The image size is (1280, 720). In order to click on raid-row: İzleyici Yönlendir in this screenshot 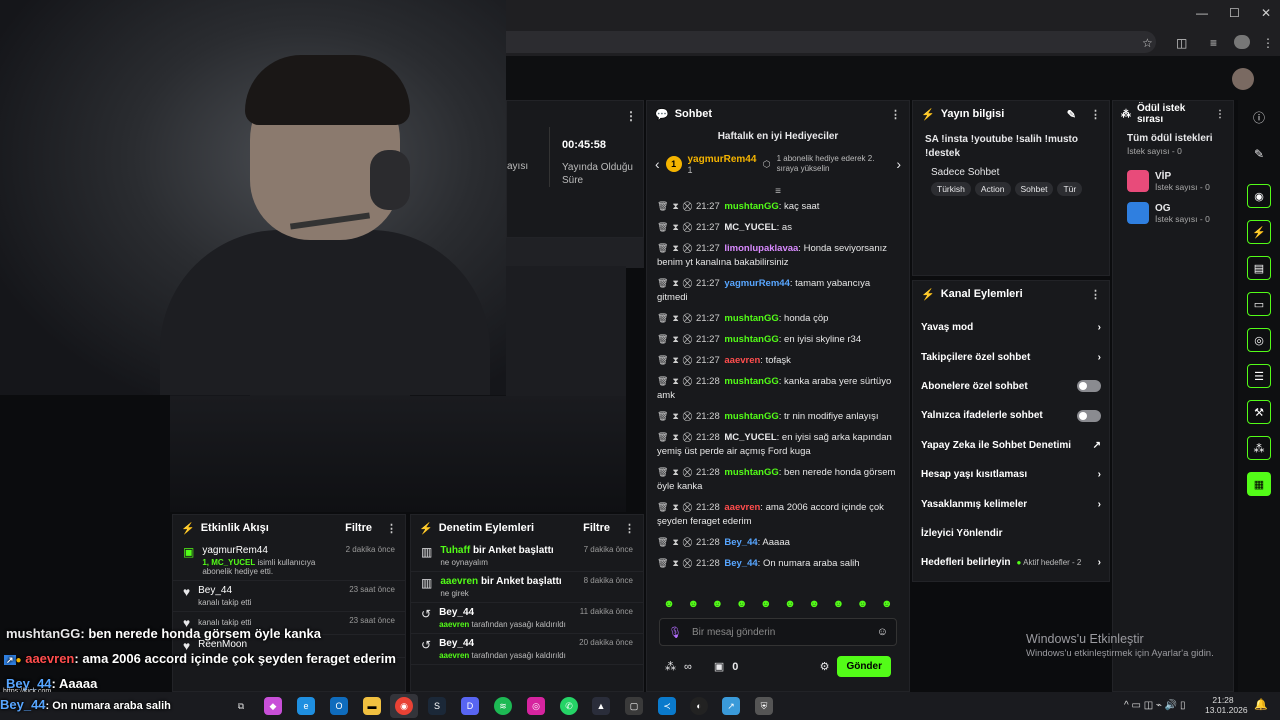, I will do `click(1011, 533)`.